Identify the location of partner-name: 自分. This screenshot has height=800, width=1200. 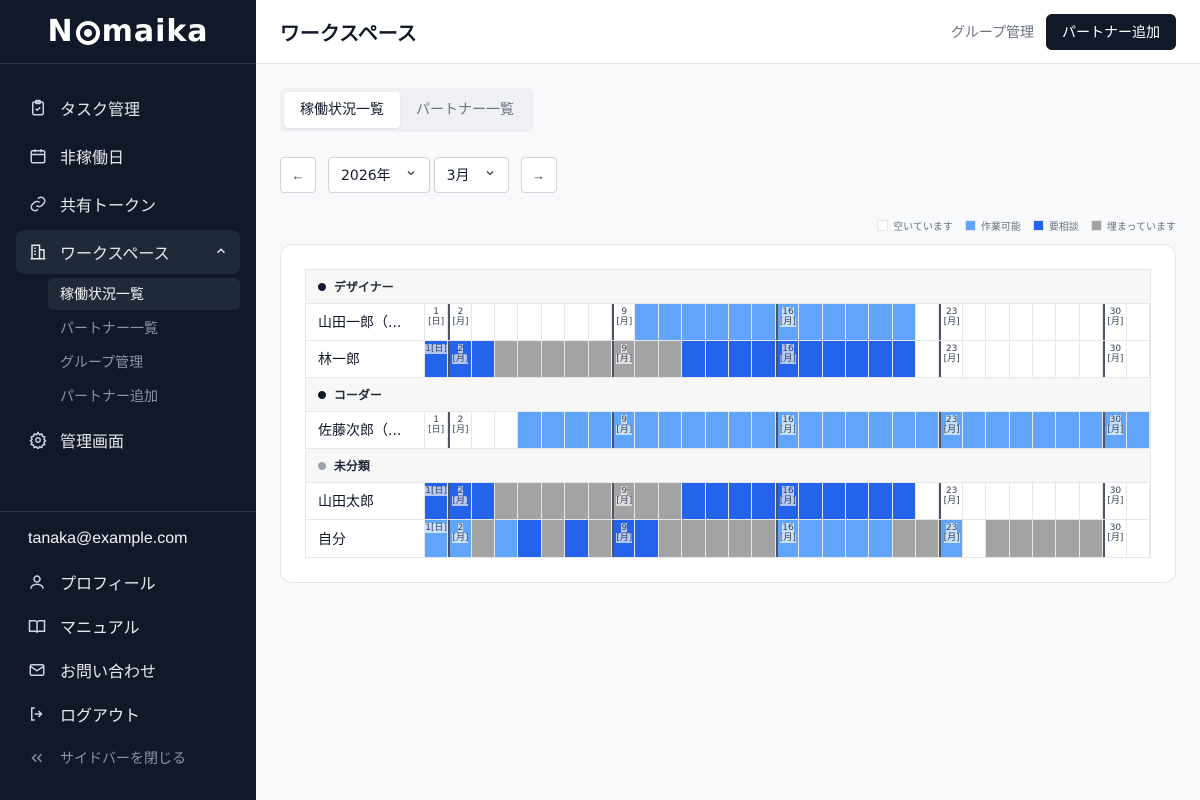
(365, 538).